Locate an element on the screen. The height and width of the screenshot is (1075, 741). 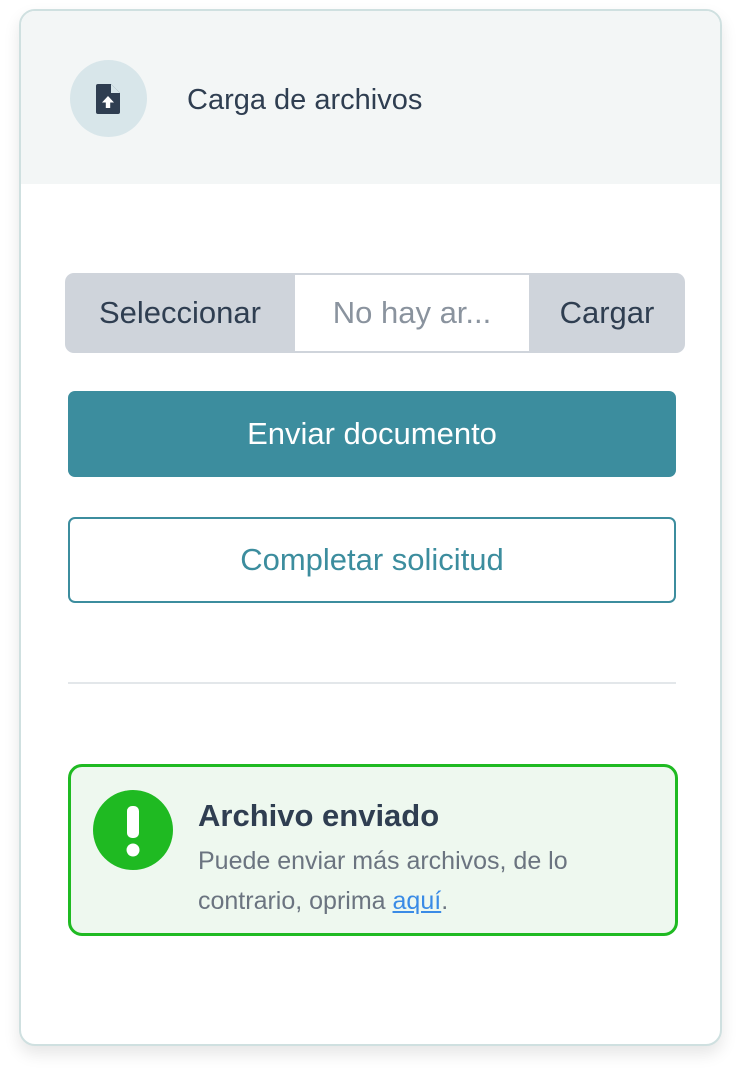
complete-request-button: Completar solicitud is located at coordinates (372, 560).